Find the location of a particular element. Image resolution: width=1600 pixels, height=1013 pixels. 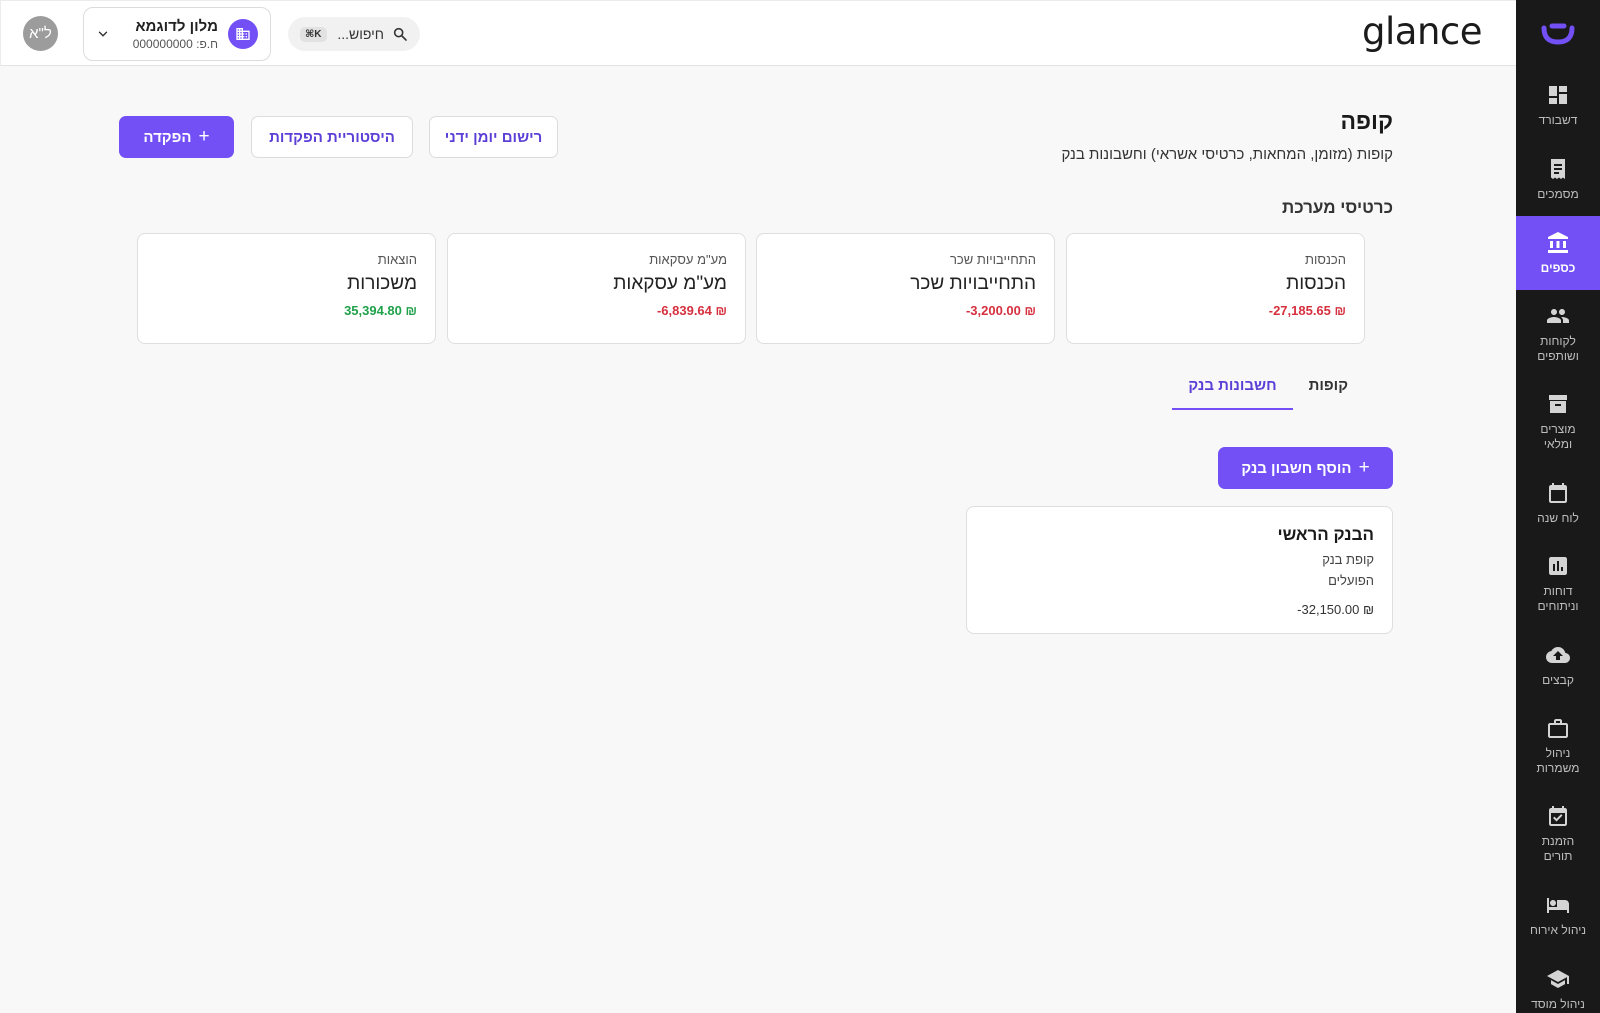

user-avatar: ל"א is located at coordinates (40, 33).